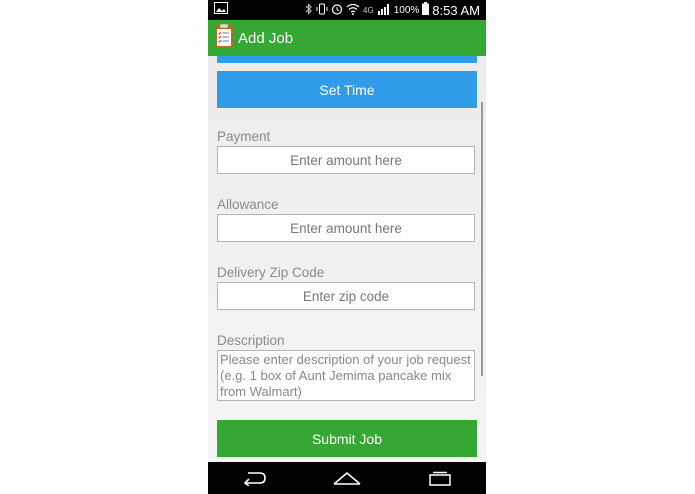 Image resolution: width=695 pixels, height=494 pixels. What do you see at coordinates (254, 478) in the screenshot?
I see `back-icon` at bounding box center [254, 478].